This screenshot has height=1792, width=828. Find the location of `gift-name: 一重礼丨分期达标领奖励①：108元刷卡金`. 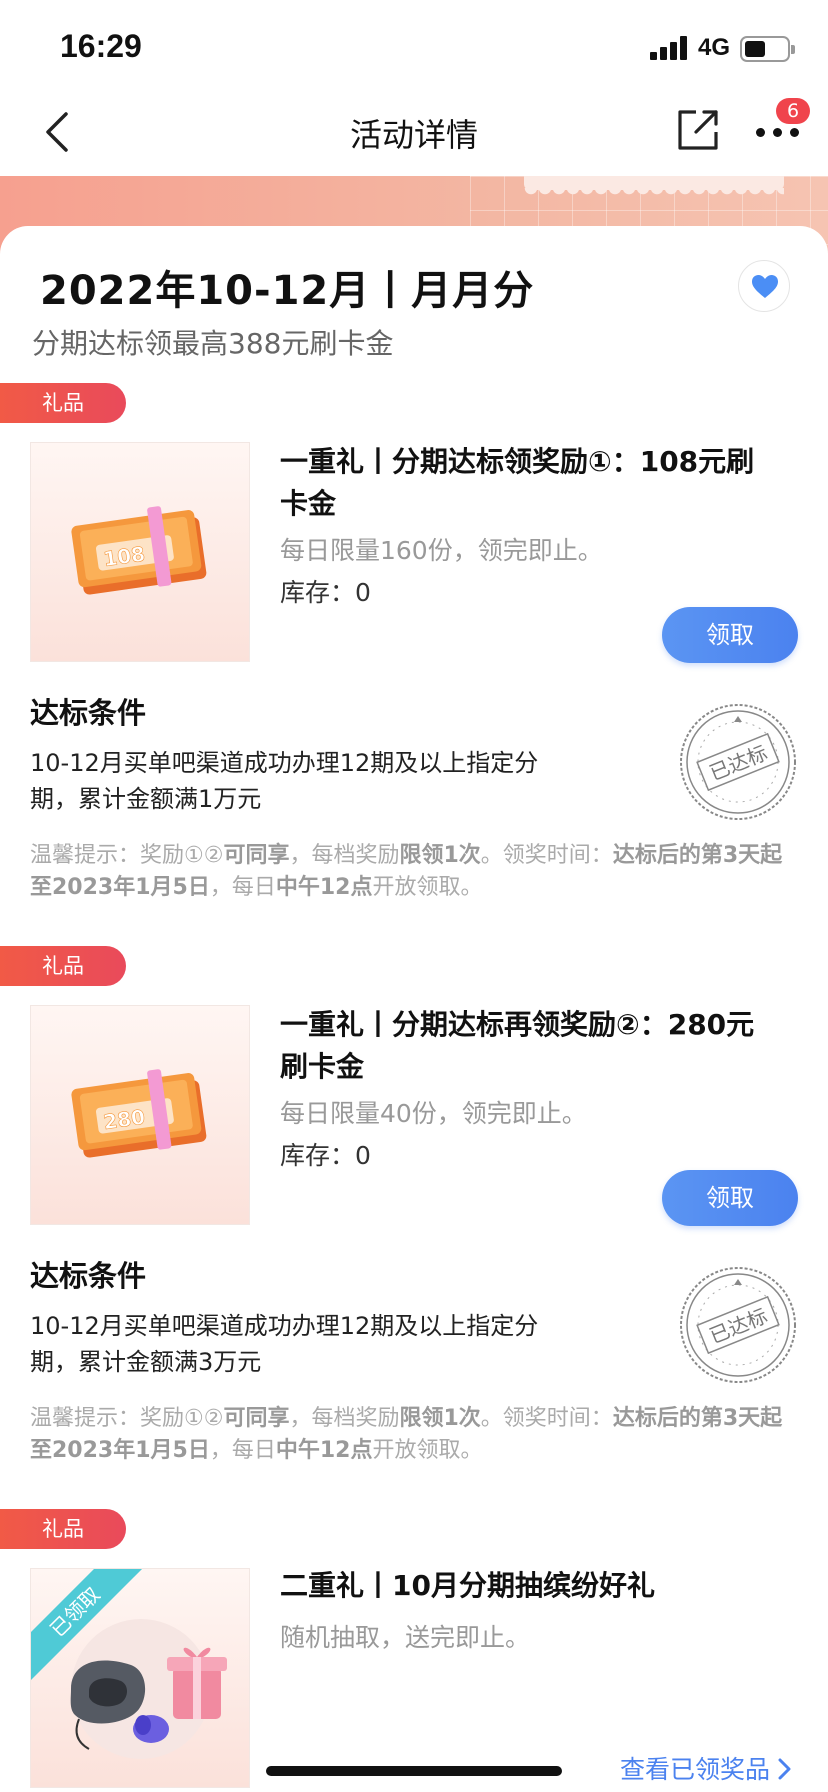

gift-name: 一重礼丨分期达标领奖励①：108元刷卡金 is located at coordinates (517, 482).